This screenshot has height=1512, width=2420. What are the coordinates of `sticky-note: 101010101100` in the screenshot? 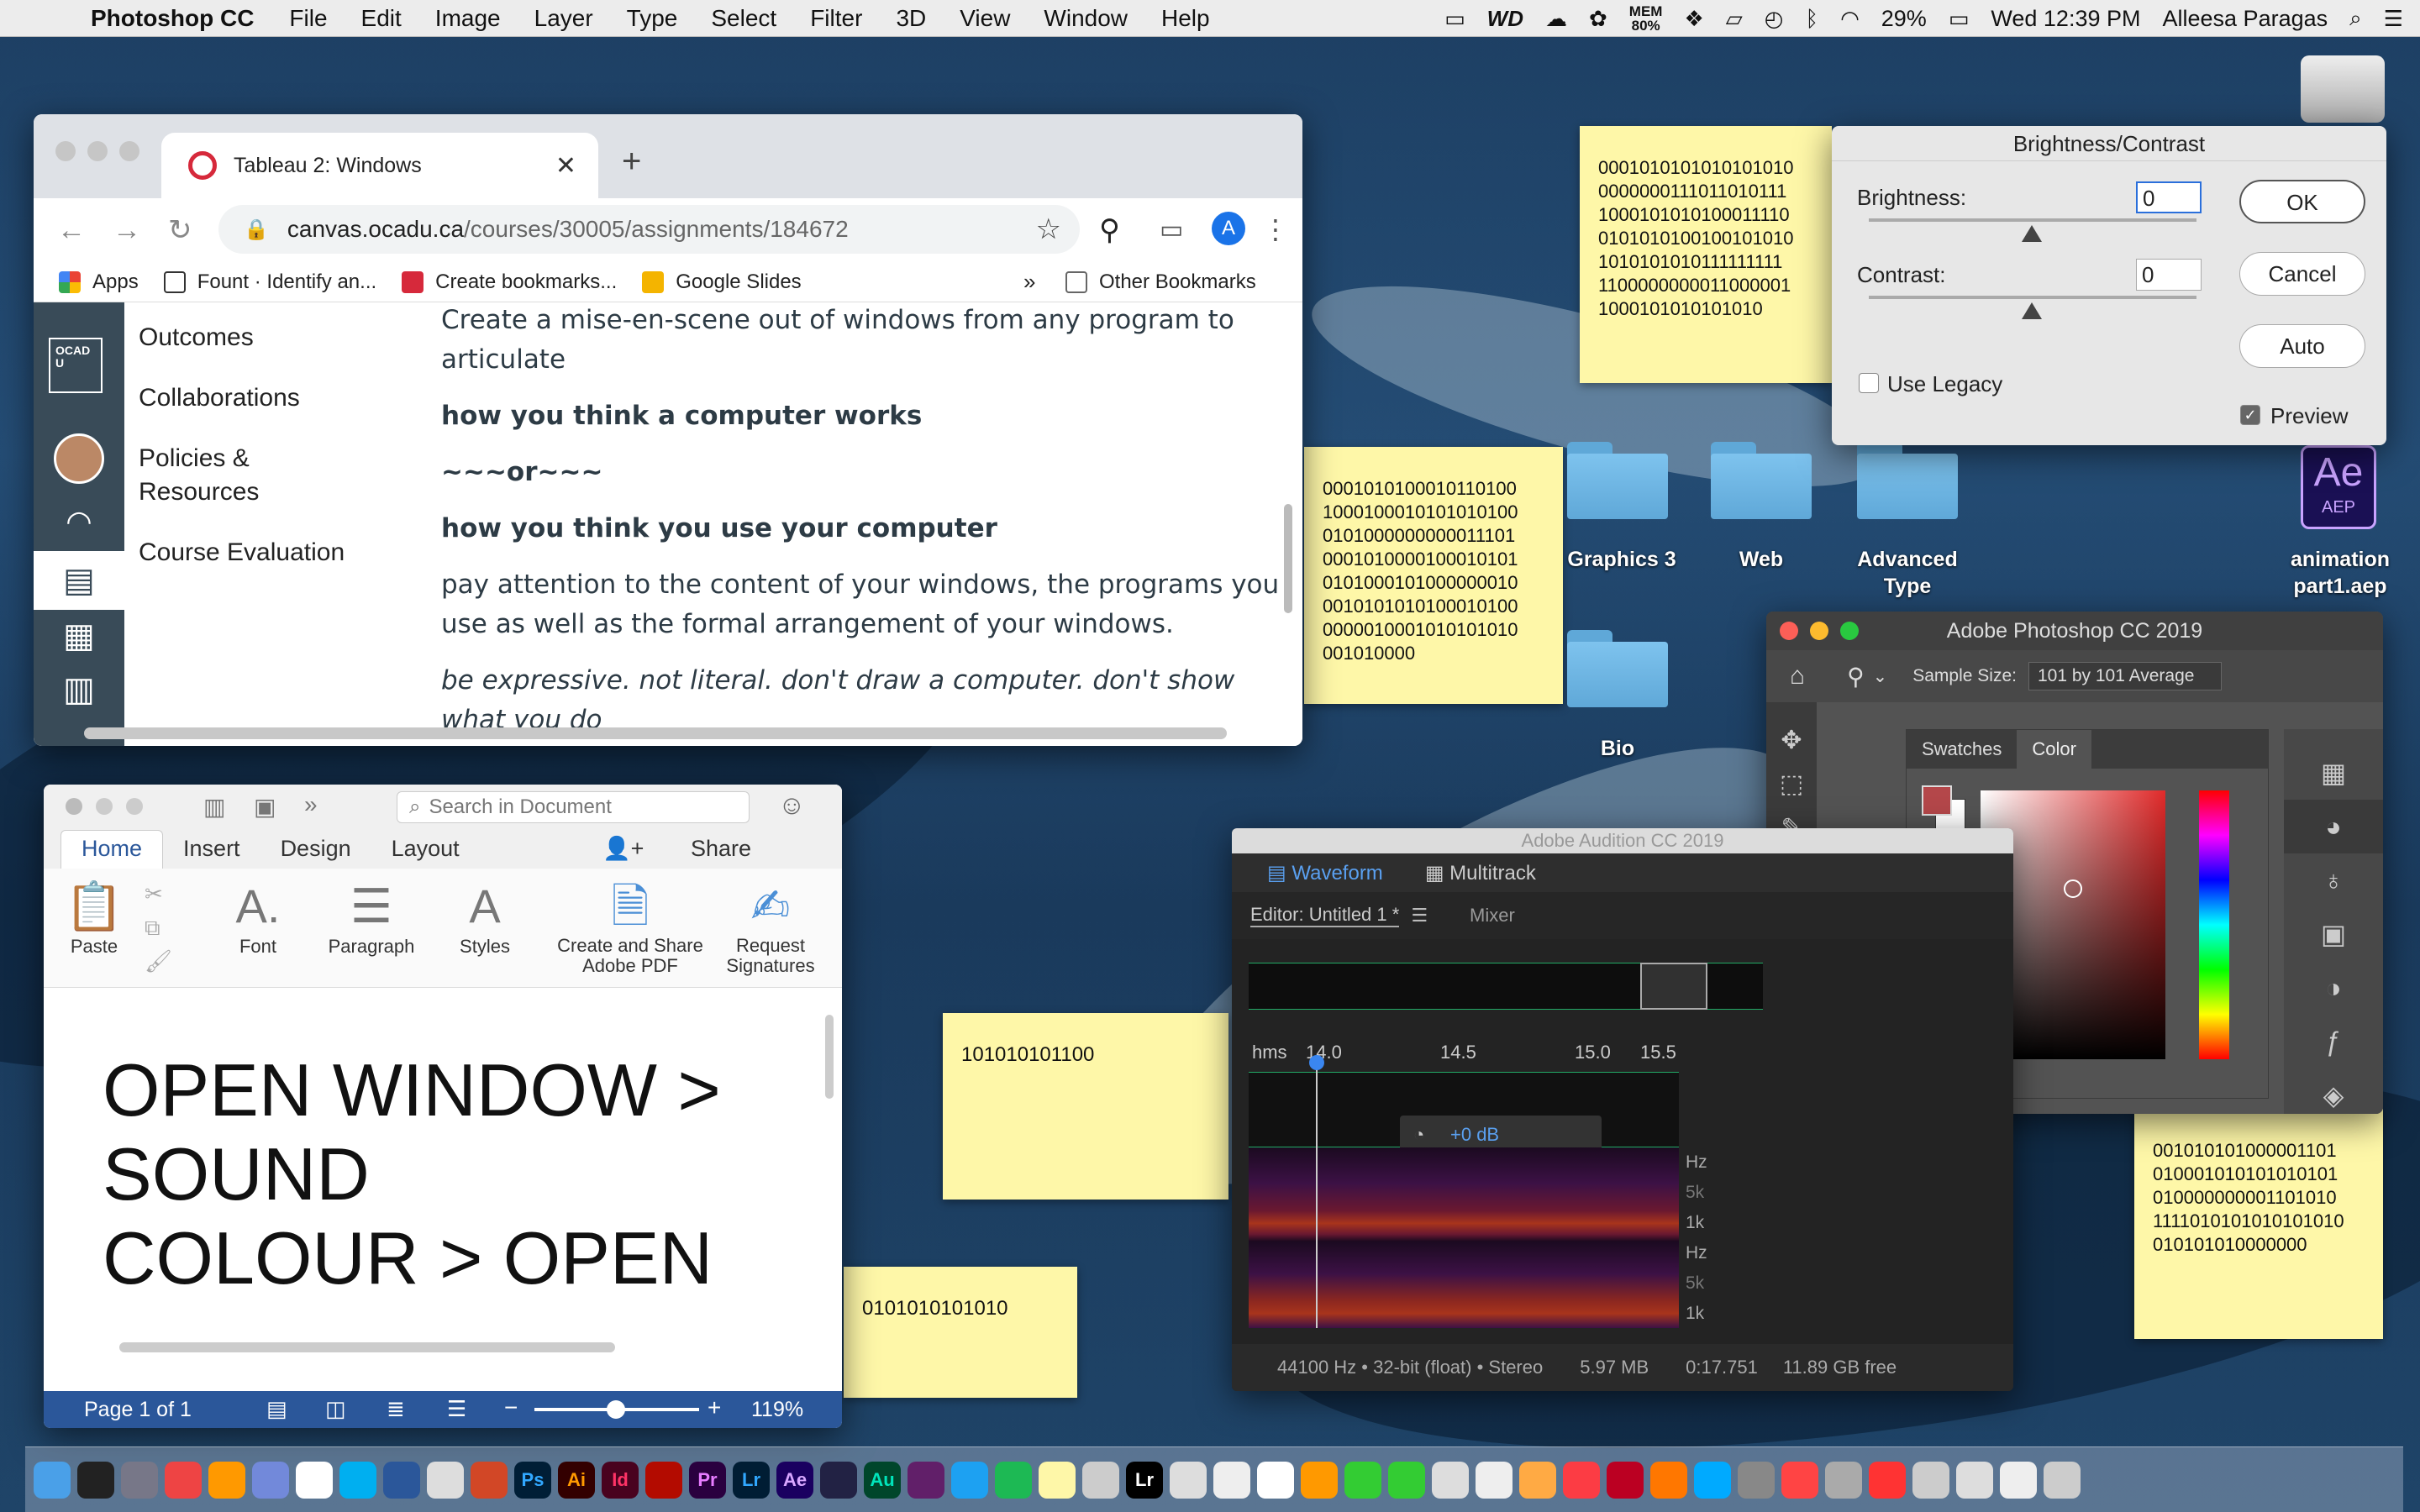 It's located at (1085, 1106).